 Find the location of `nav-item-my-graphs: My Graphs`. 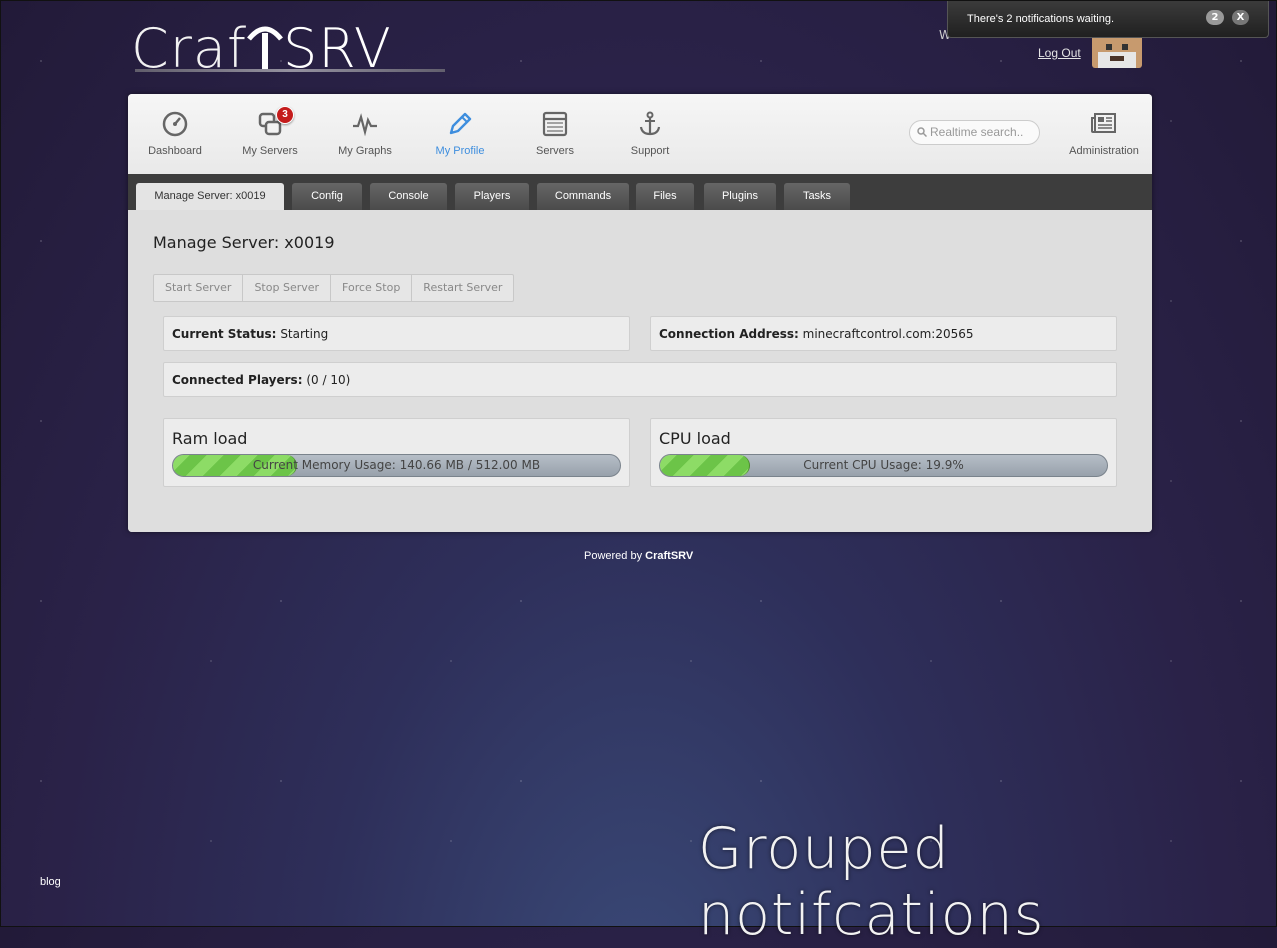

nav-item-my-graphs: My Graphs is located at coordinates (365, 134).